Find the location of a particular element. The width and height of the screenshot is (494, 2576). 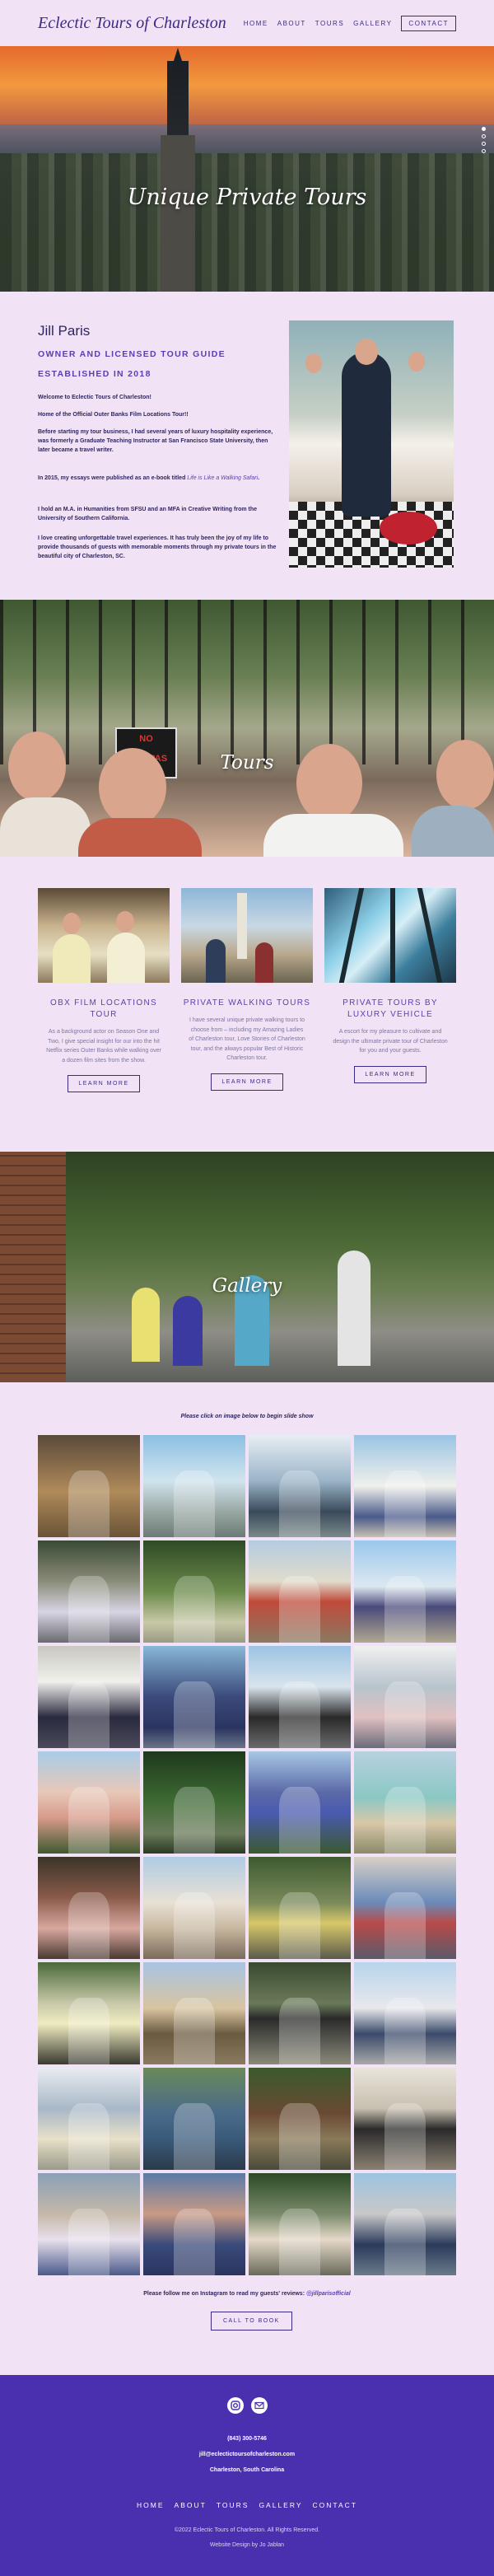

call-to-book-button: CALL TO BOOK is located at coordinates (251, 2321).